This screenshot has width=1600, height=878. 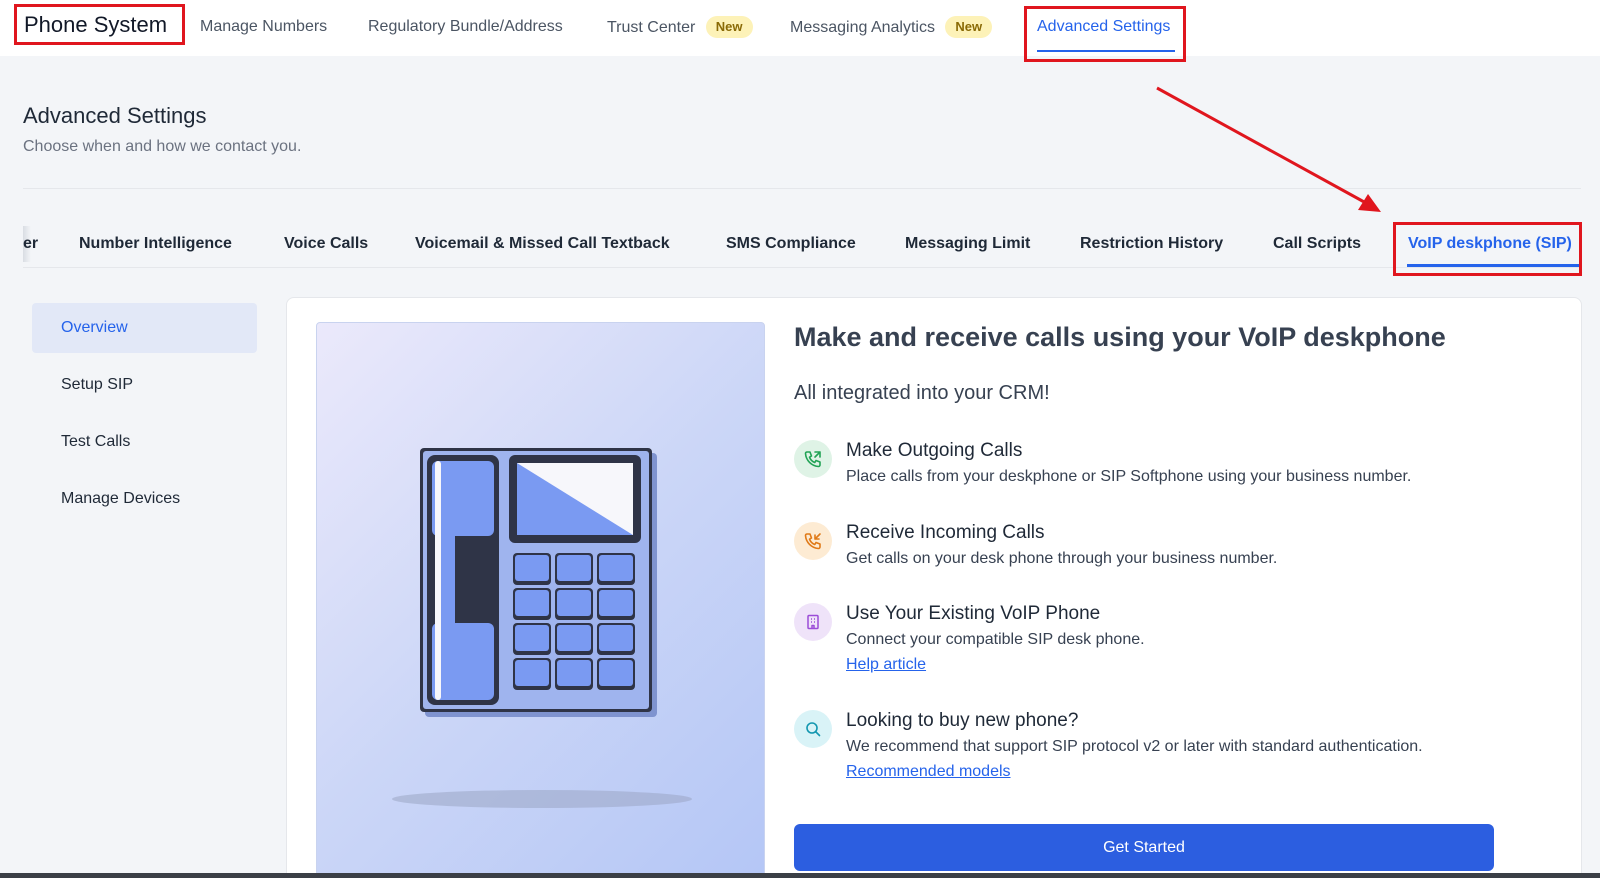 I want to click on tab-voicemail-textback: Voicemail & Missed Call Textback, so click(x=542, y=244).